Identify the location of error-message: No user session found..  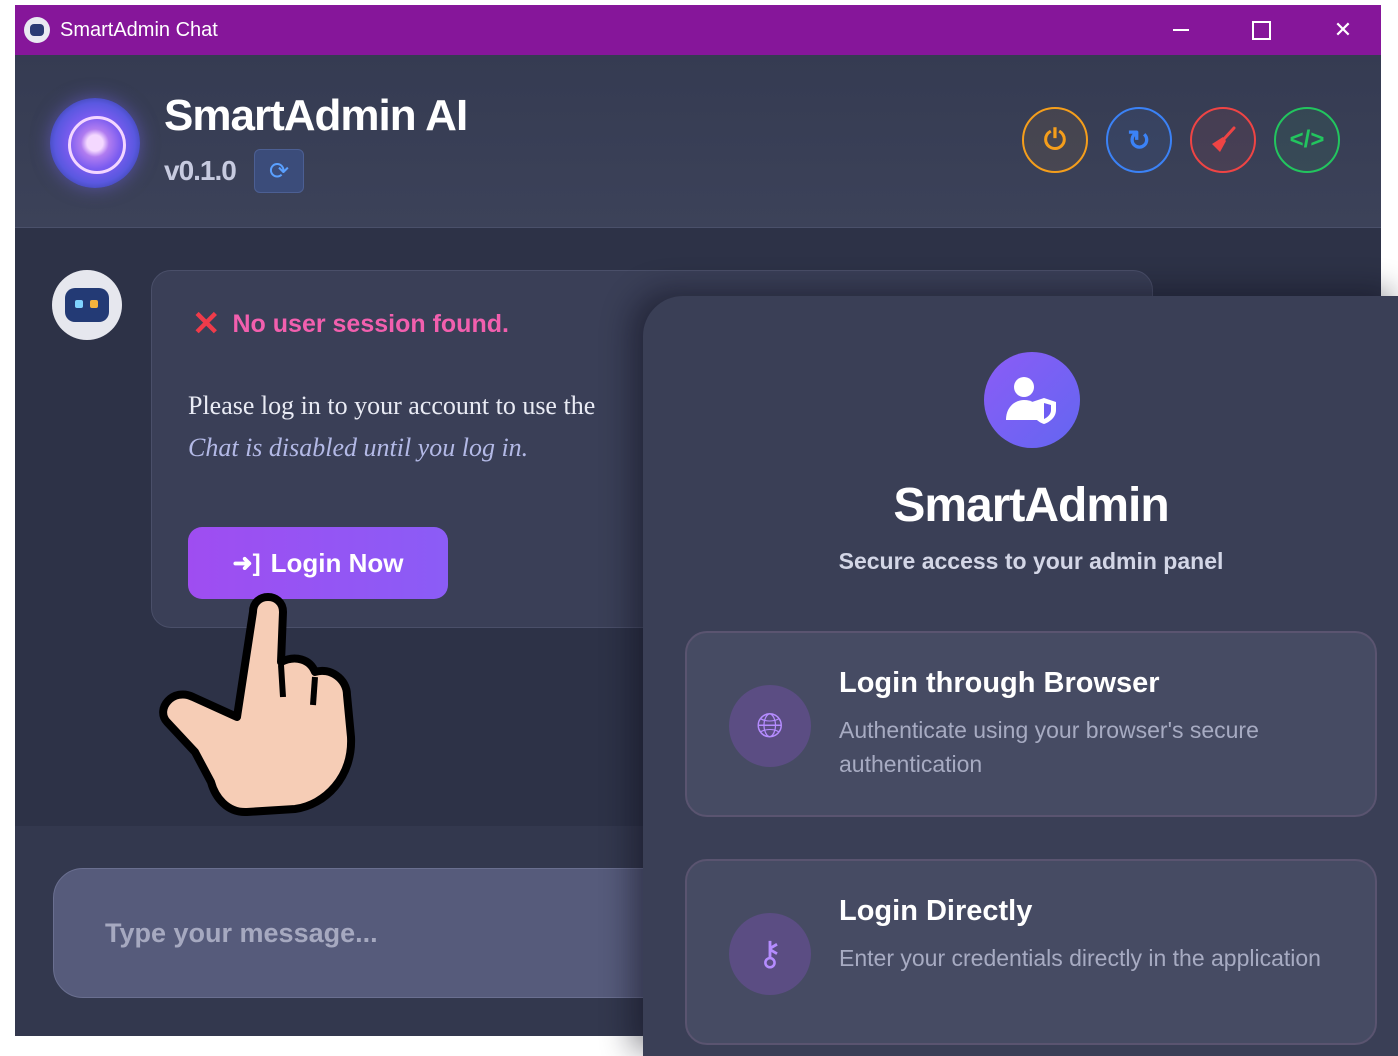
(370, 323).